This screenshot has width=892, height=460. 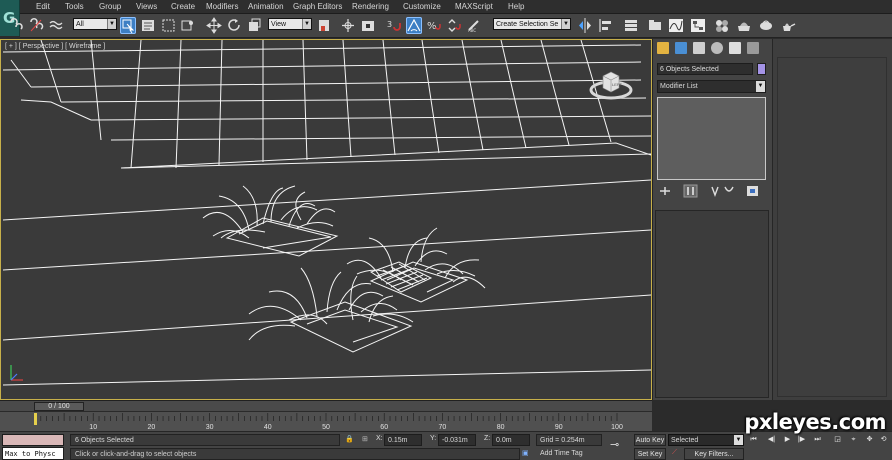 What do you see at coordinates (516, 6) in the screenshot?
I see `menu-help: Help` at bounding box center [516, 6].